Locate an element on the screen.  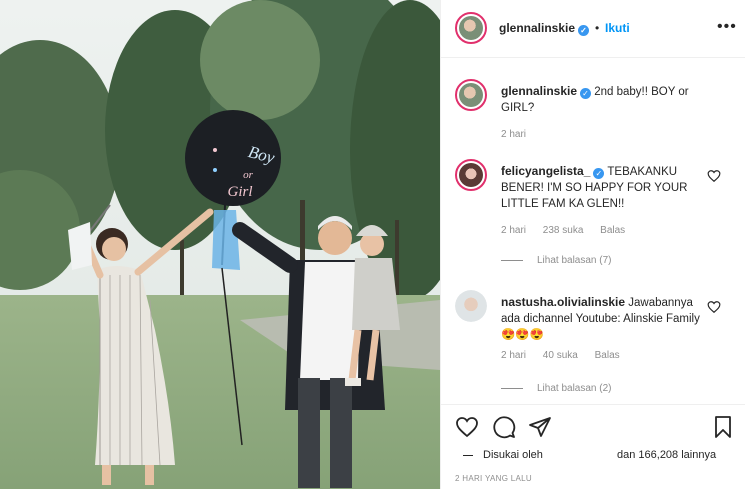
caption-avatar is located at coordinates (471, 95).